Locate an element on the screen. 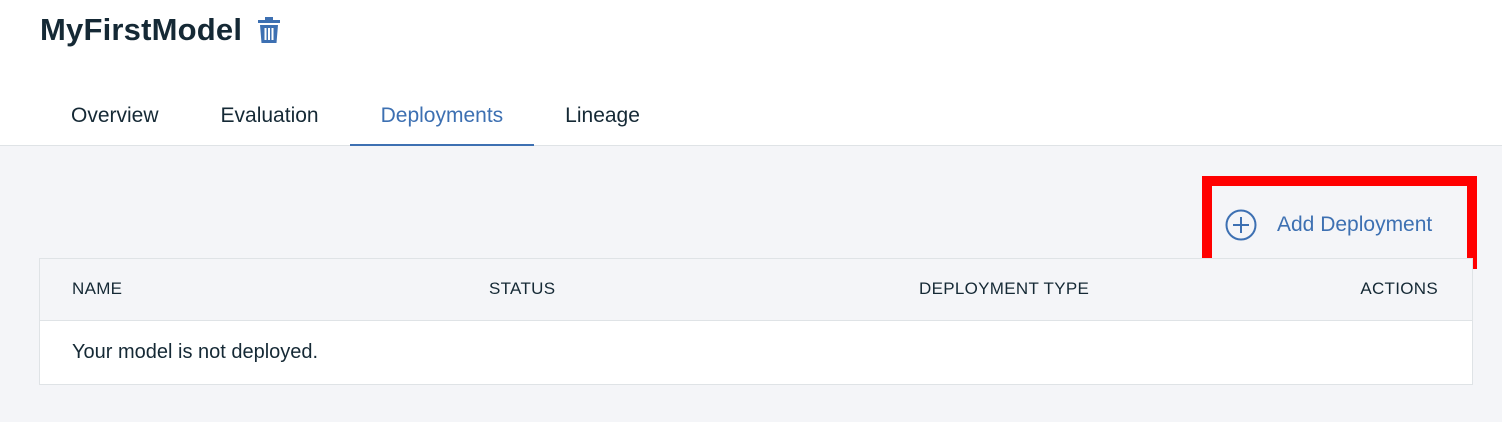 This screenshot has height=422, width=1502. page-title: MyFirstModel is located at coordinates (141, 29).